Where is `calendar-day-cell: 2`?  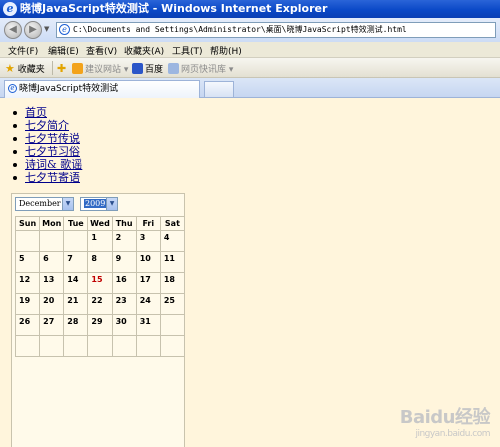
calendar-day-cell: 2 is located at coordinates (124, 241).